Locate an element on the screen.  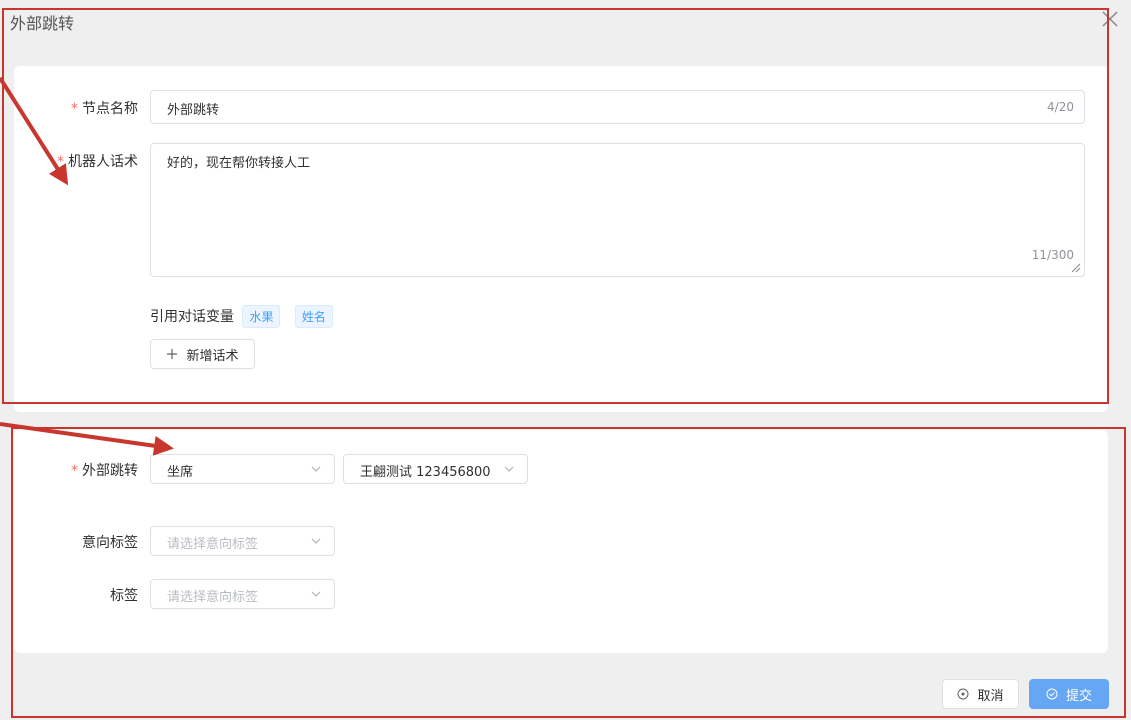
submit-label: 提交 is located at coordinates (1078, 696).